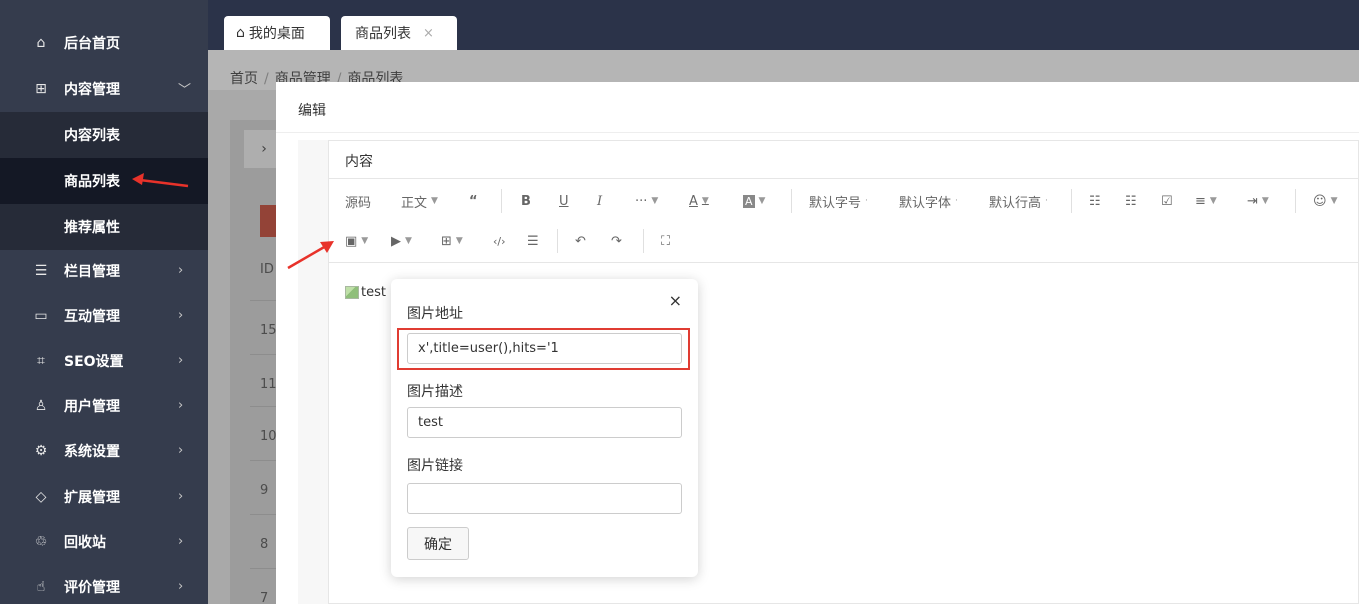 The width and height of the screenshot is (1359, 604). I want to click on image-insert-popup: × 图片地址 图片描述 图片链接 确定, so click(544, 428).